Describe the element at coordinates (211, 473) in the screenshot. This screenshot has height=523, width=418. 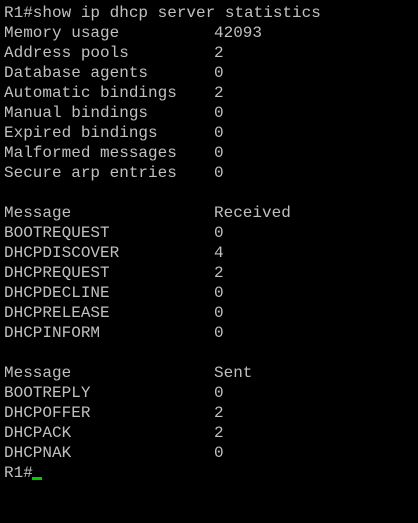
I see `prompt-line: R1#` at that location.